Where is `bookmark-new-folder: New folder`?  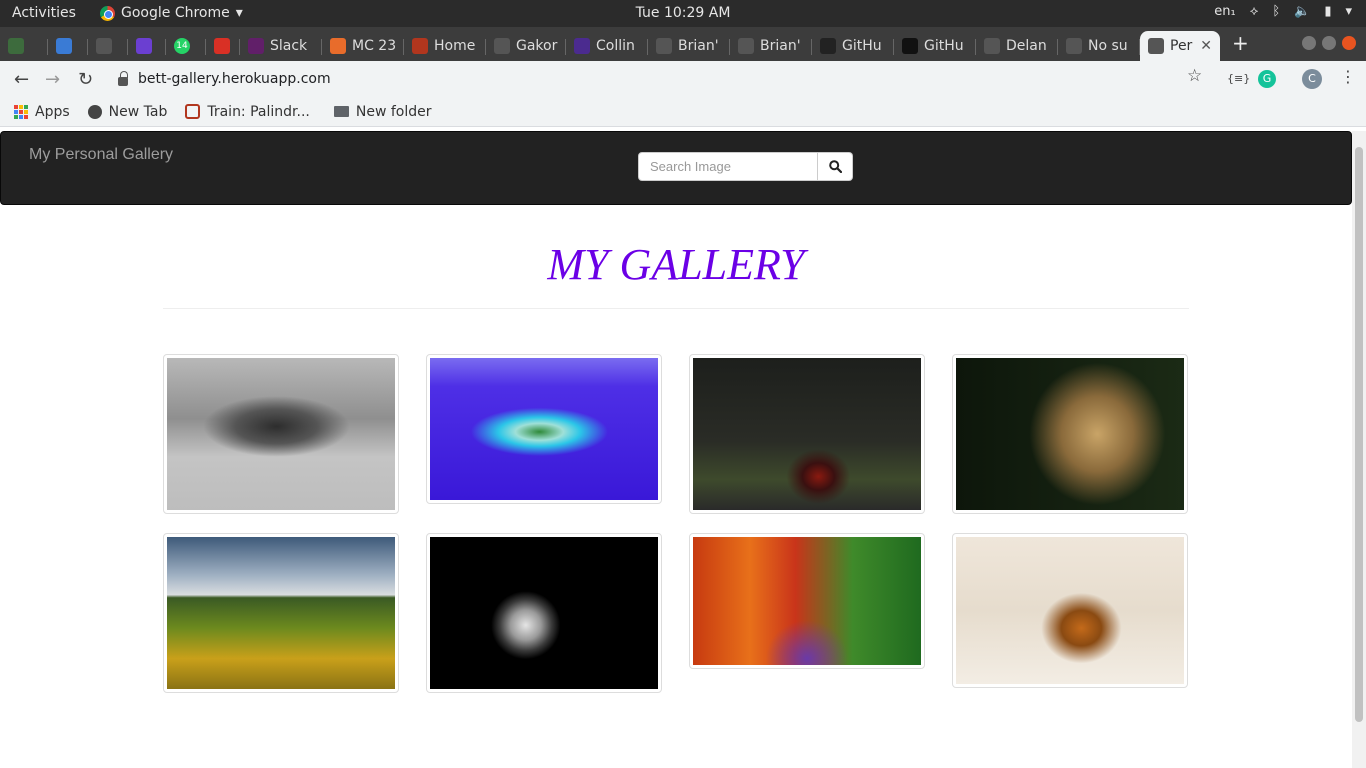
bookmark-new-folder: New folder is located at coordinates (382, 111).